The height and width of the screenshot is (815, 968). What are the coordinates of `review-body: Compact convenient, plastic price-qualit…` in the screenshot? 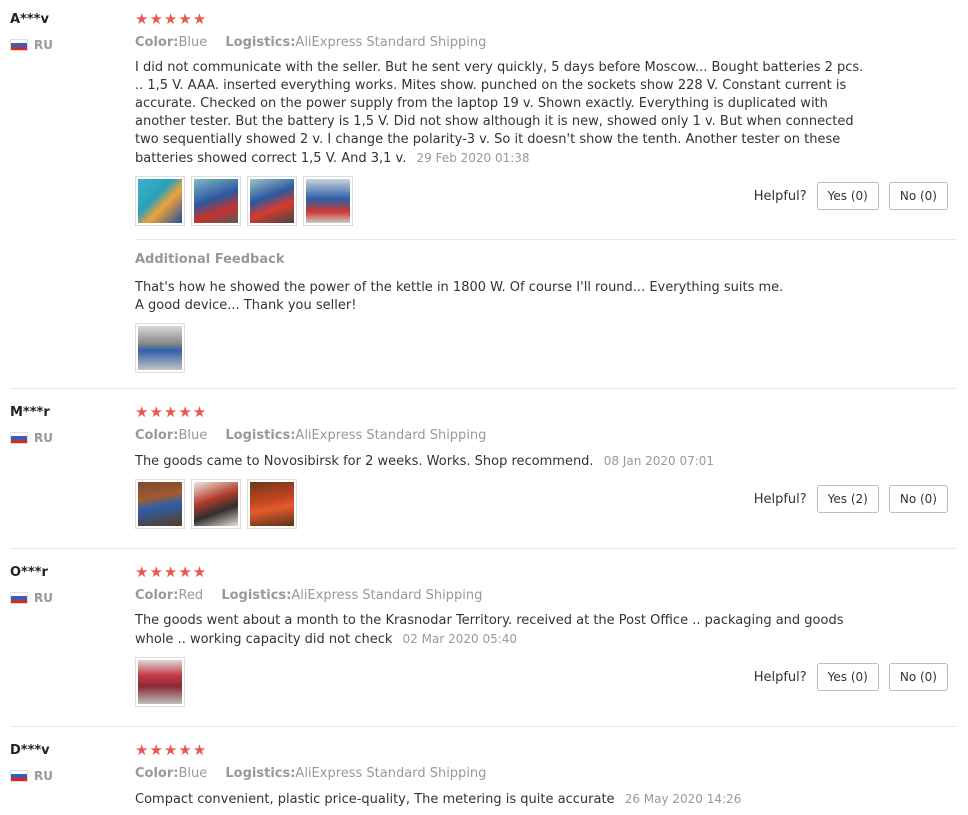 It's located at (375, 799).